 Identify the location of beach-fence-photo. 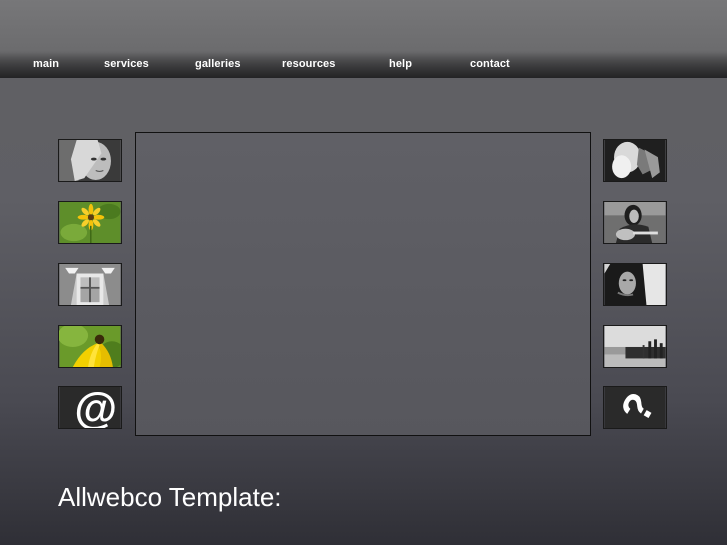
(635, 346).